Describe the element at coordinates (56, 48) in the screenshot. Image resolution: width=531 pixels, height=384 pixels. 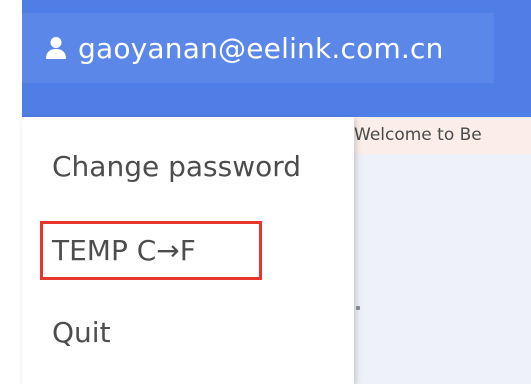
I see `user-icon` at that location.